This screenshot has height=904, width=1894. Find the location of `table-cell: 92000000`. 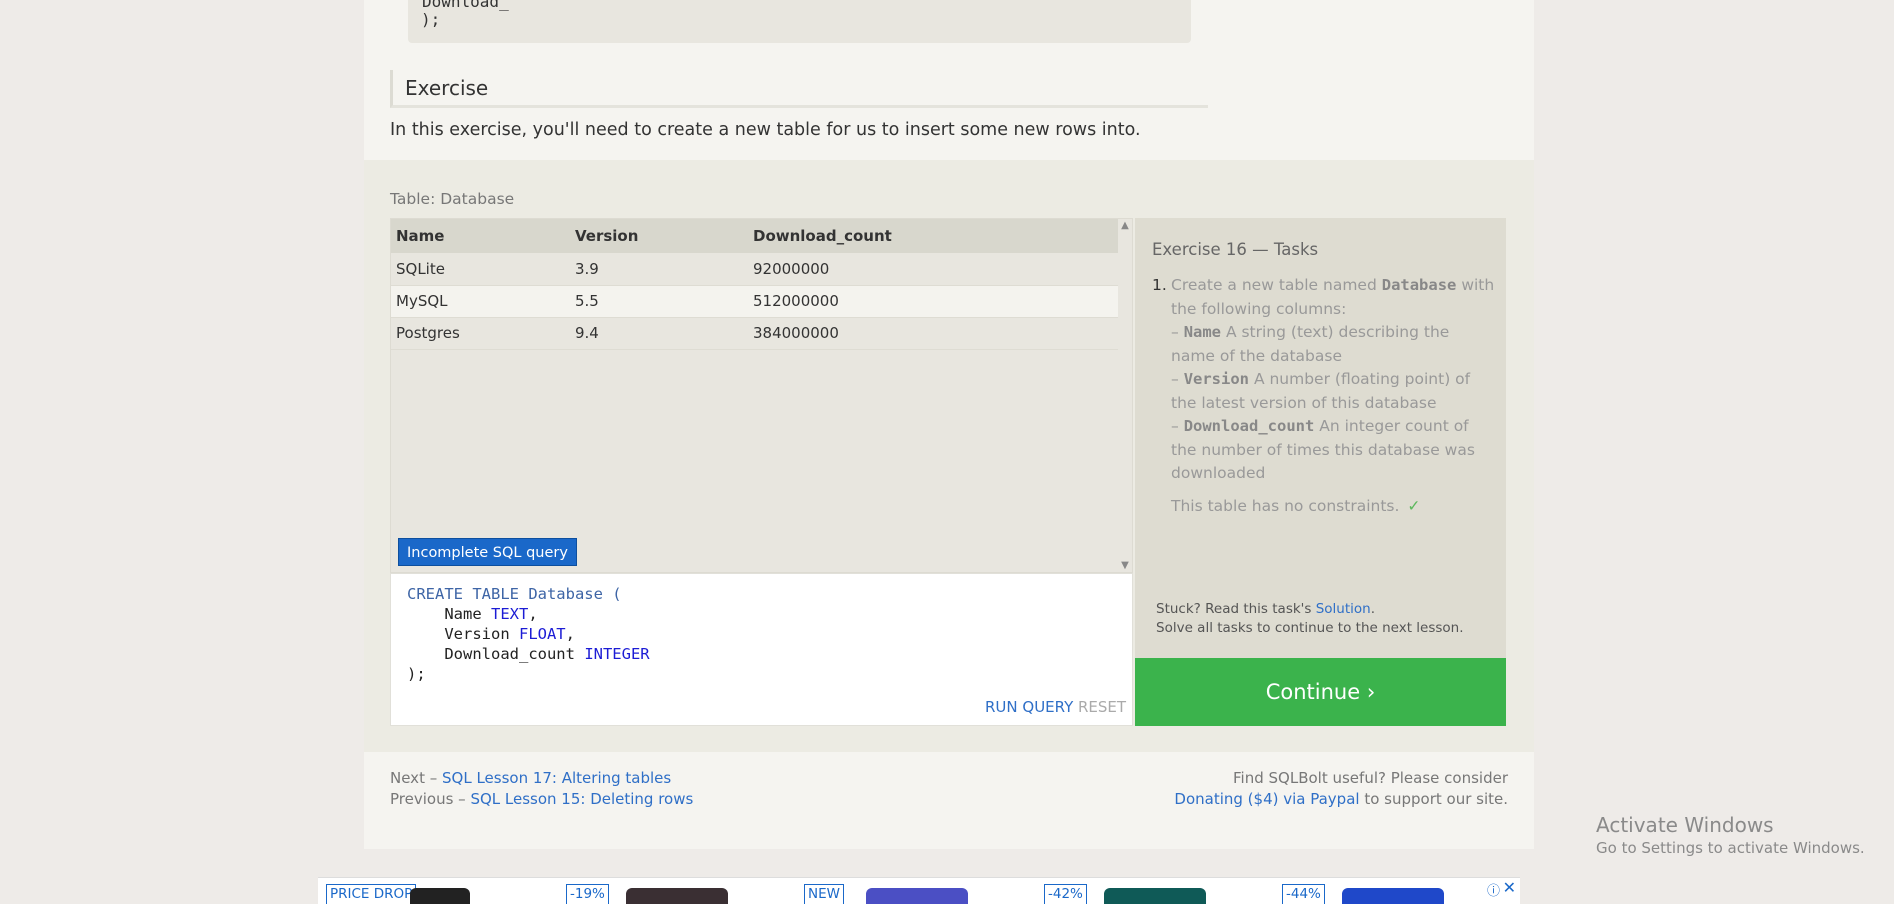

table-cell: 92000000 is located at coordinates (933, 269).